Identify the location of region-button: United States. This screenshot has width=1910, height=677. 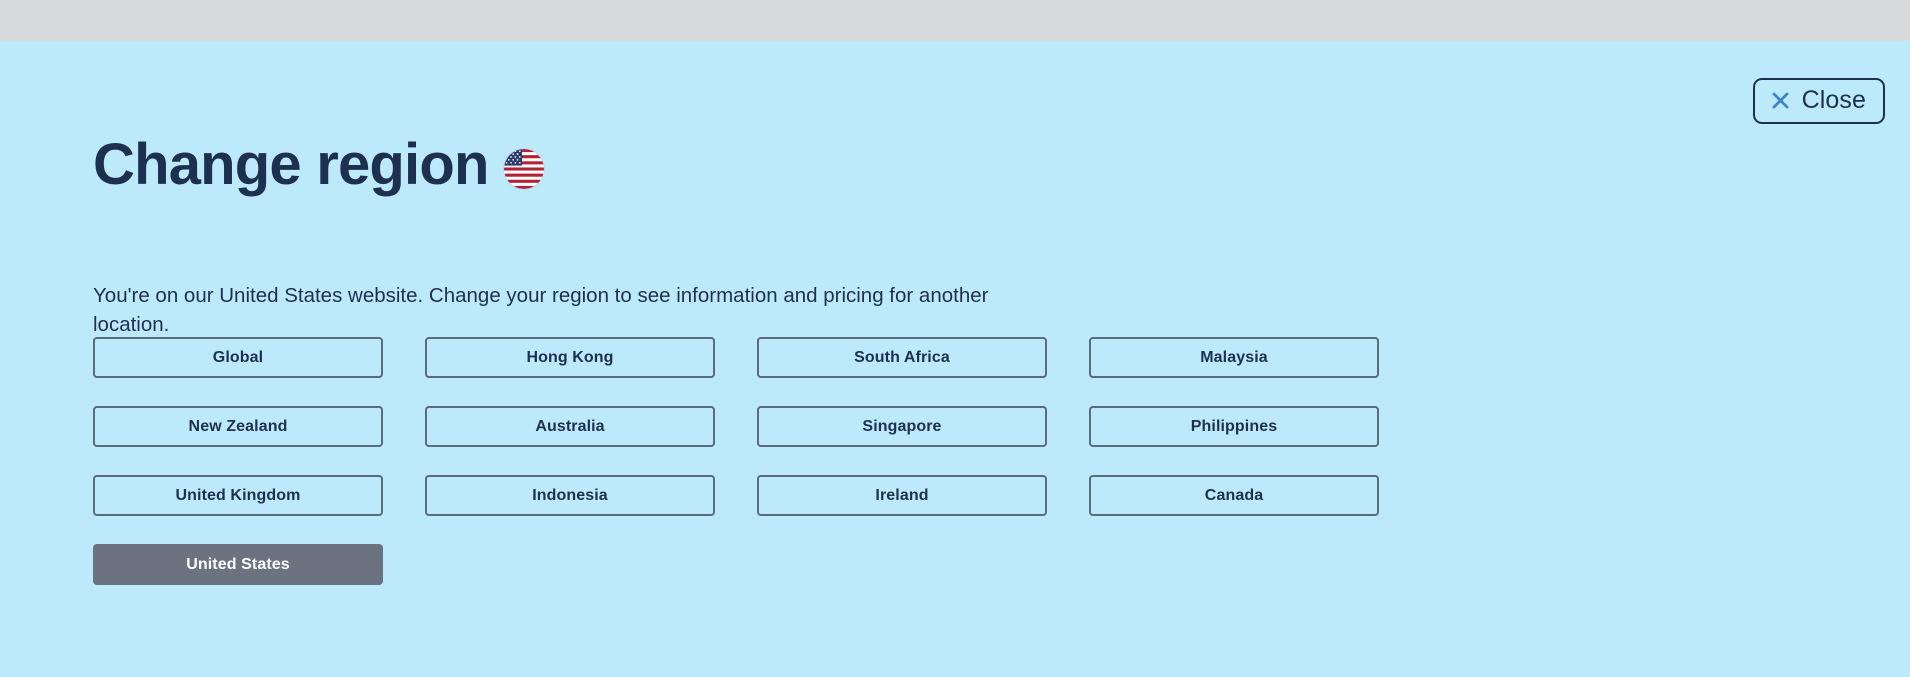
(238, 564).